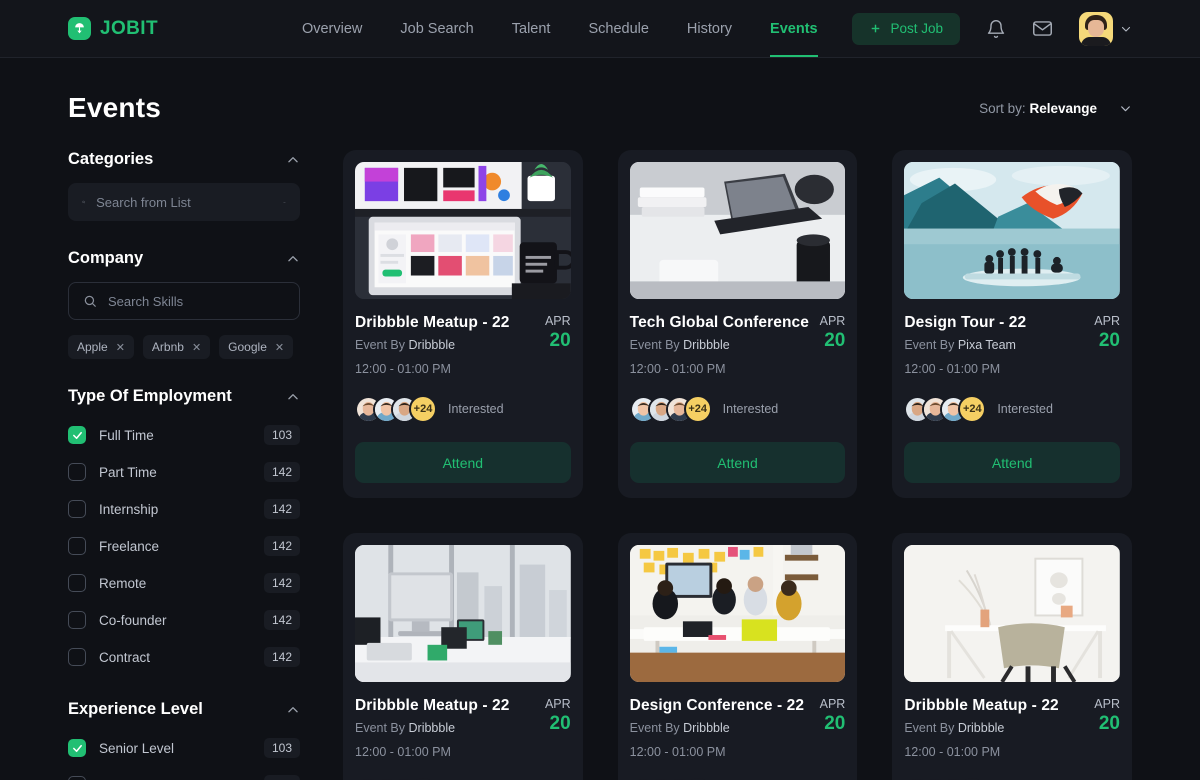 This screenshot has width=1200, height=780. What do you see at coordinates (1055, 108) in the screenshot?
I see `sort-control: Sort by: Relevange` at bounding box center [1055, 108].